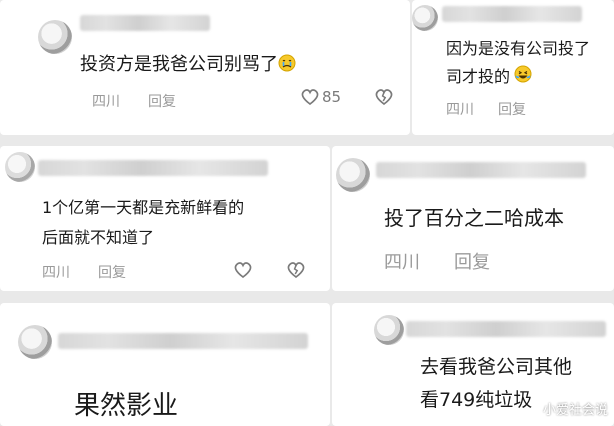 Image resolution: width=614 pixels, height=426 pixels. What do you see at coordinates (523, 78) in the screenshot?
I see `laughing-face-icon` at bounding box center [523, 78].